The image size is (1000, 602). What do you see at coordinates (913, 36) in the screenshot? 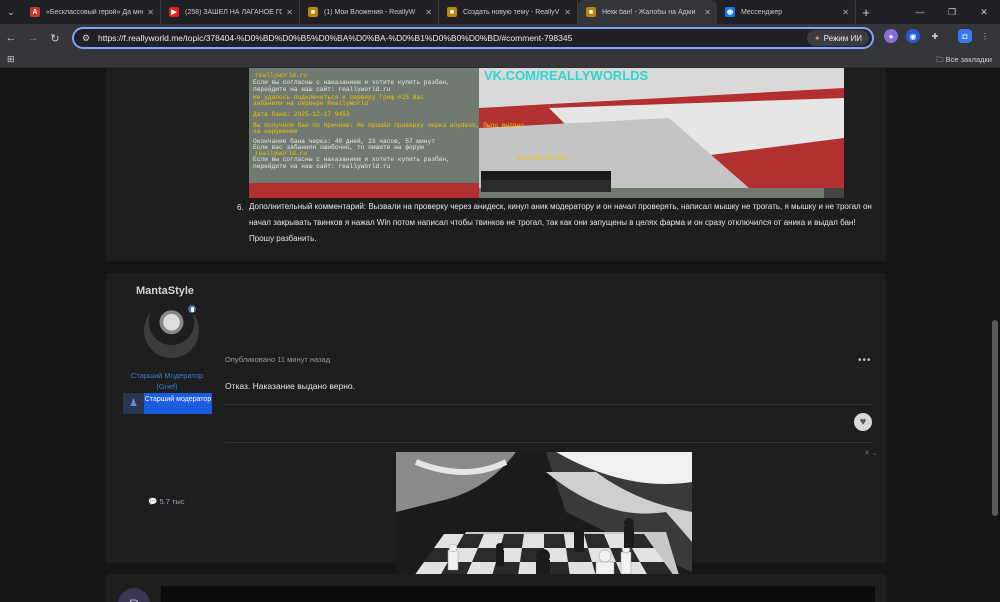
I see `extension-icon: ◉` at bounding box center [913, 36].